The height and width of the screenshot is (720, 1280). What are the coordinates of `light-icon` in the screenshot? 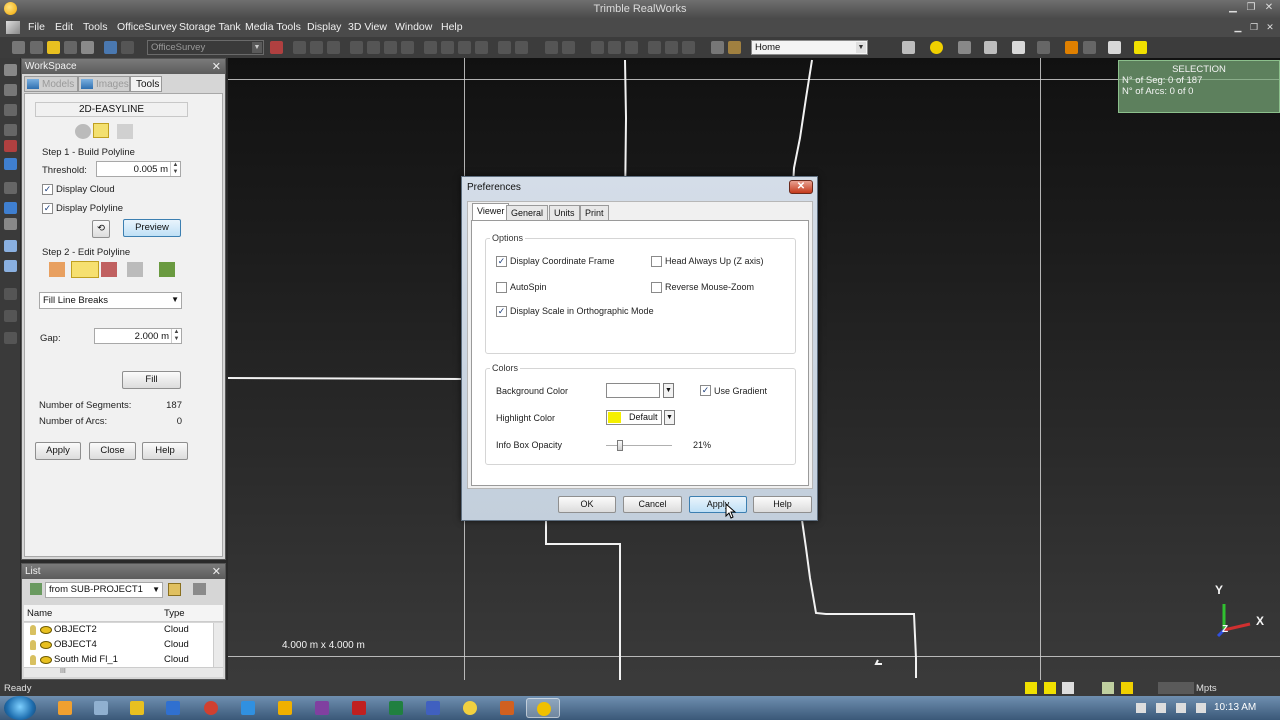 It's located at (936, 47).